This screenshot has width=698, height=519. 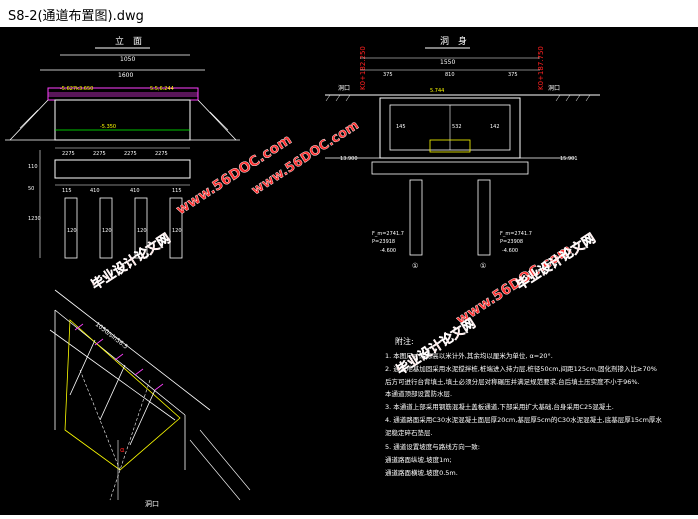 I want to click on elevation-dim-lower-4: 2275, so click(x=161, y=154).